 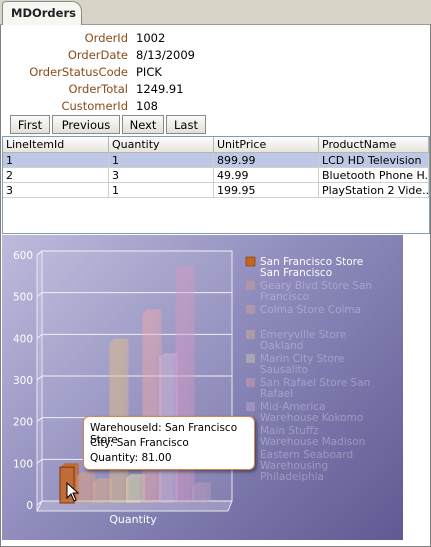 I want to click on y-tick-label: 0, so click(x=29, y=506).